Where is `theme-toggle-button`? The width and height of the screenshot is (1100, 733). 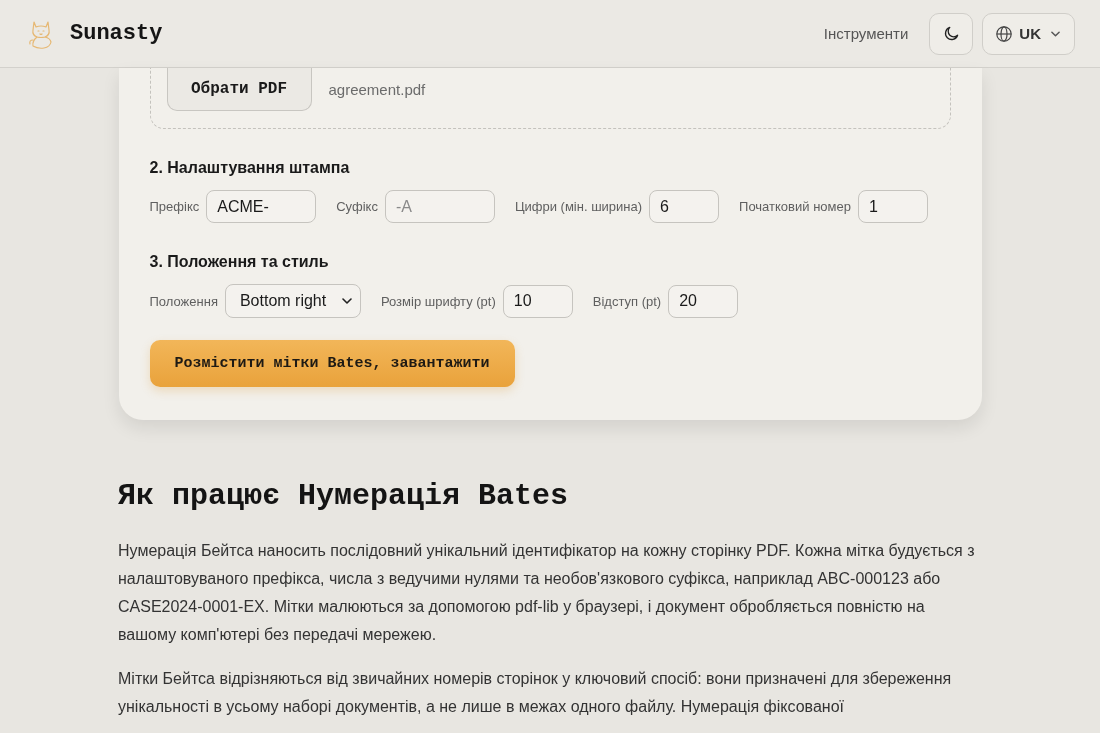
theme-toggle-button is located at coordinates (951, 33).